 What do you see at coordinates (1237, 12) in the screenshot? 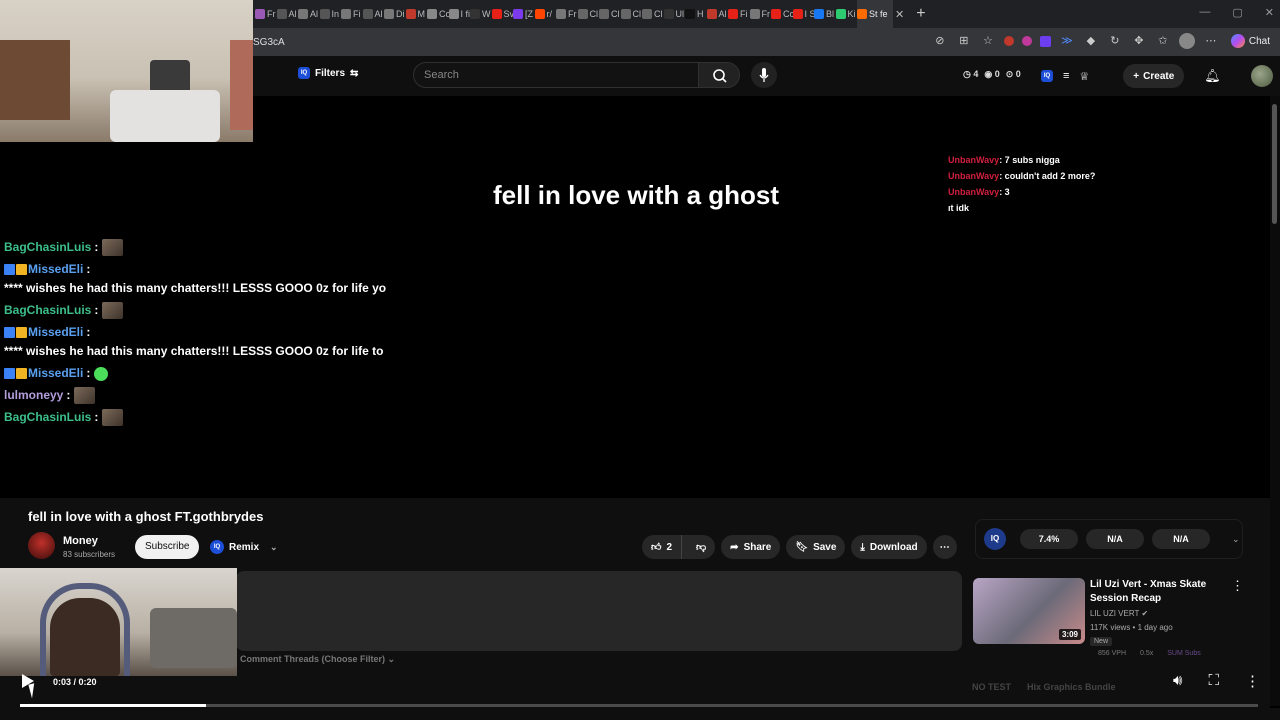
I see `maximize-icon: ▢` at bounding box center [1237, 12].